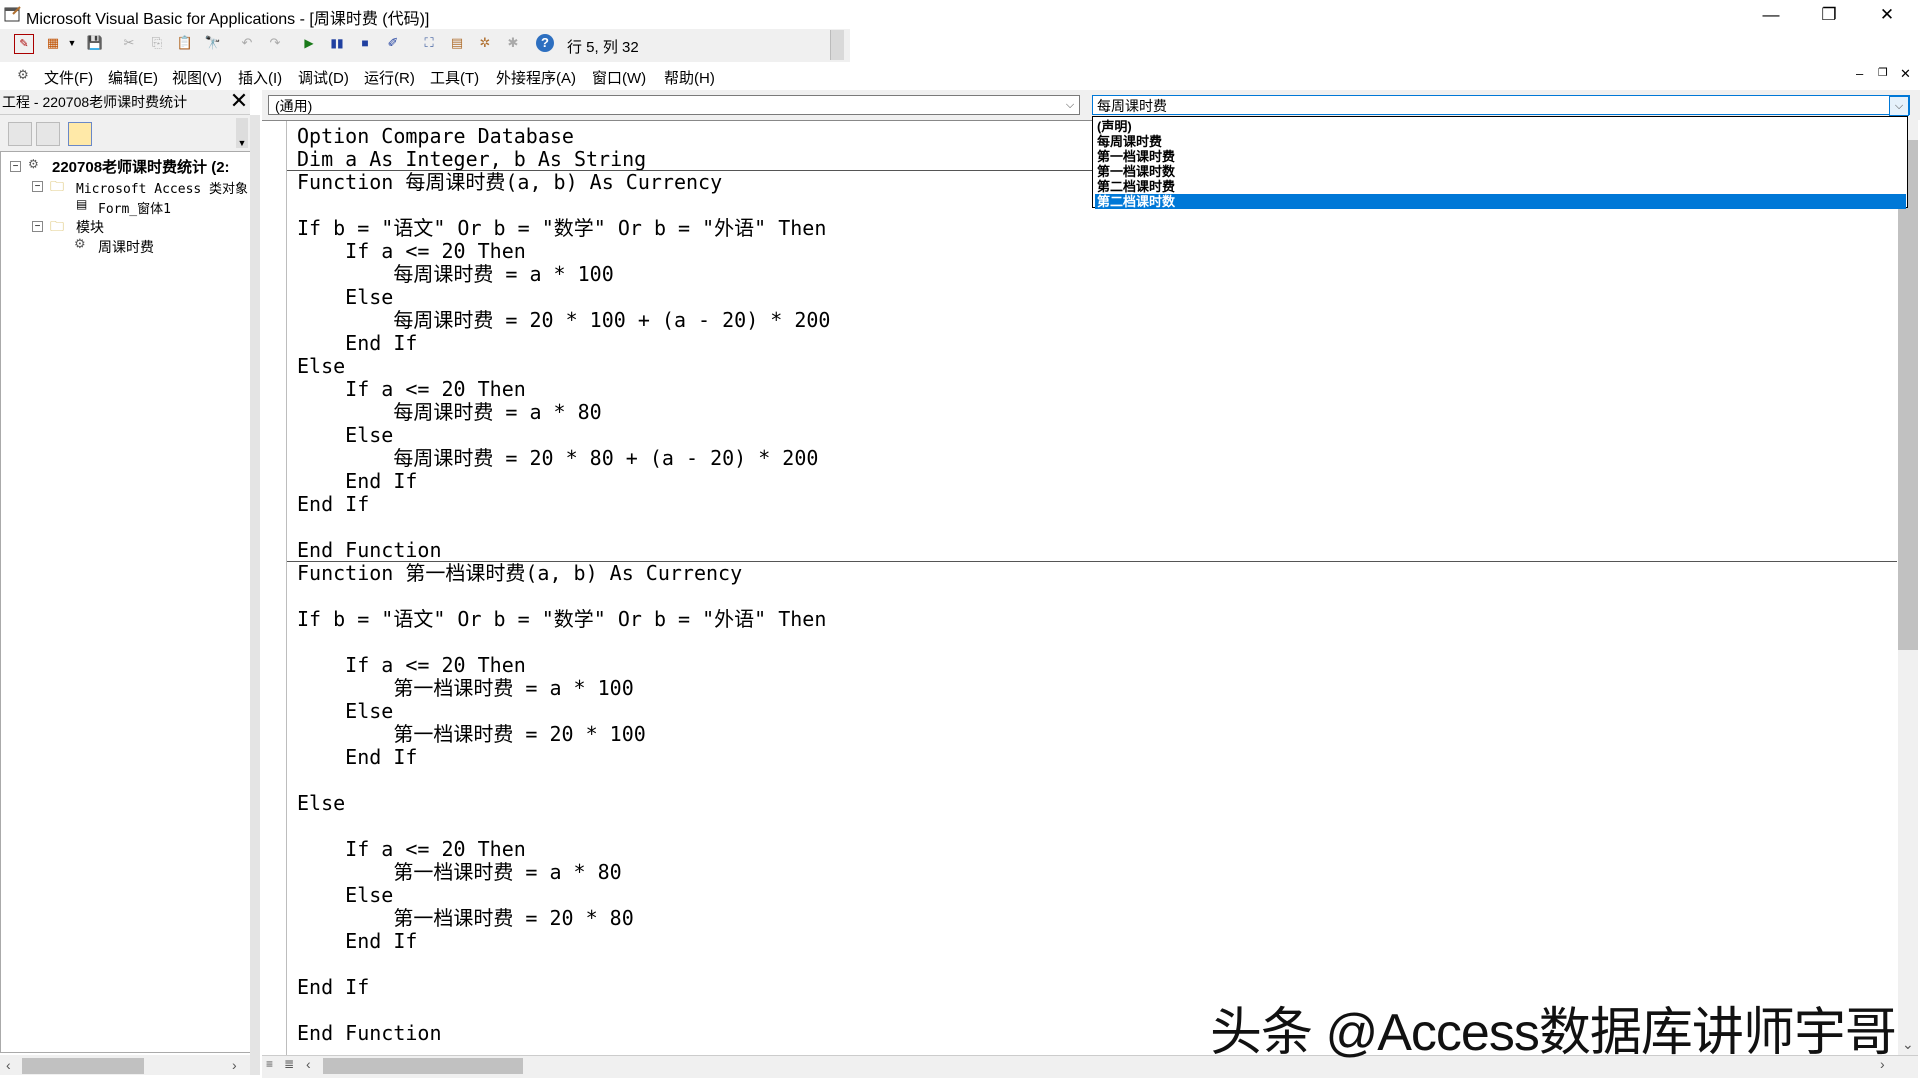 This screenshot has width=1920, height=1080. I want to click on menu-run: 运行(R), so click(389, 77).